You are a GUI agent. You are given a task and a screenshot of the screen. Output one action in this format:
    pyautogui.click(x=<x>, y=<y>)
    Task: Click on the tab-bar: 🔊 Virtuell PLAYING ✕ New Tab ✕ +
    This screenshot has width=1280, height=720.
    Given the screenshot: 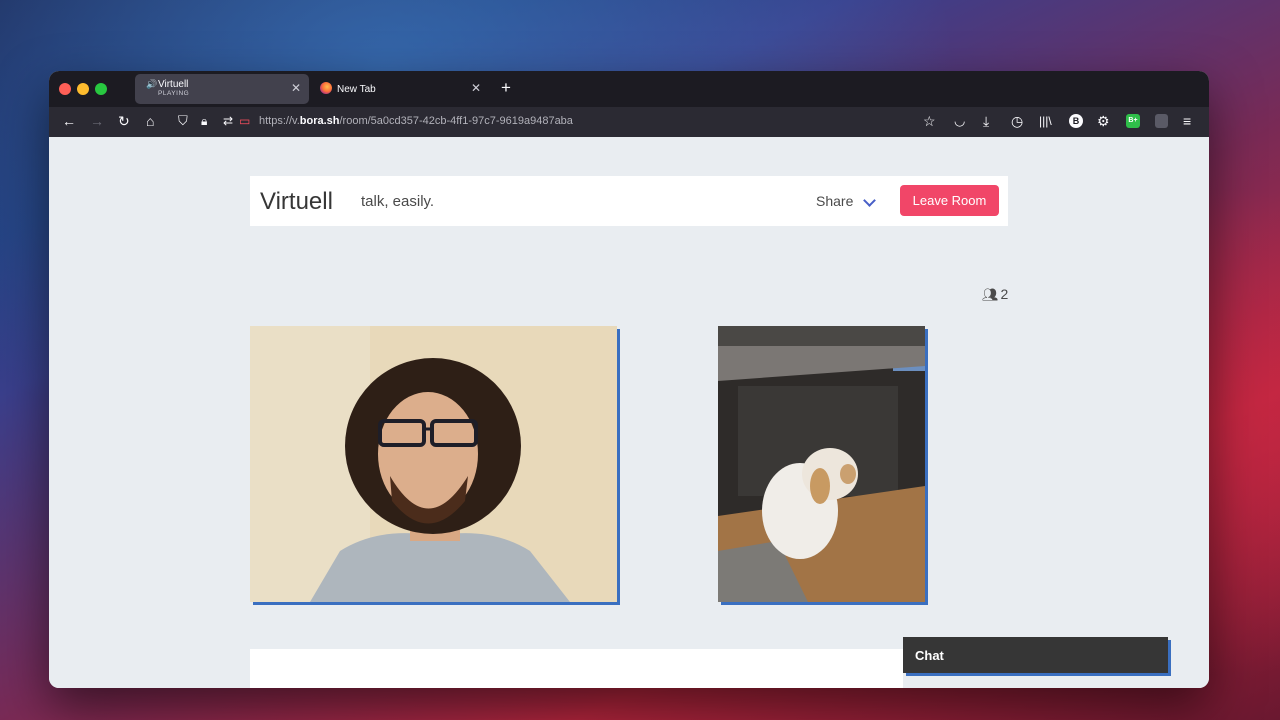 What is the action you would take?
    pyautogui.click(x=629, y=89)
    